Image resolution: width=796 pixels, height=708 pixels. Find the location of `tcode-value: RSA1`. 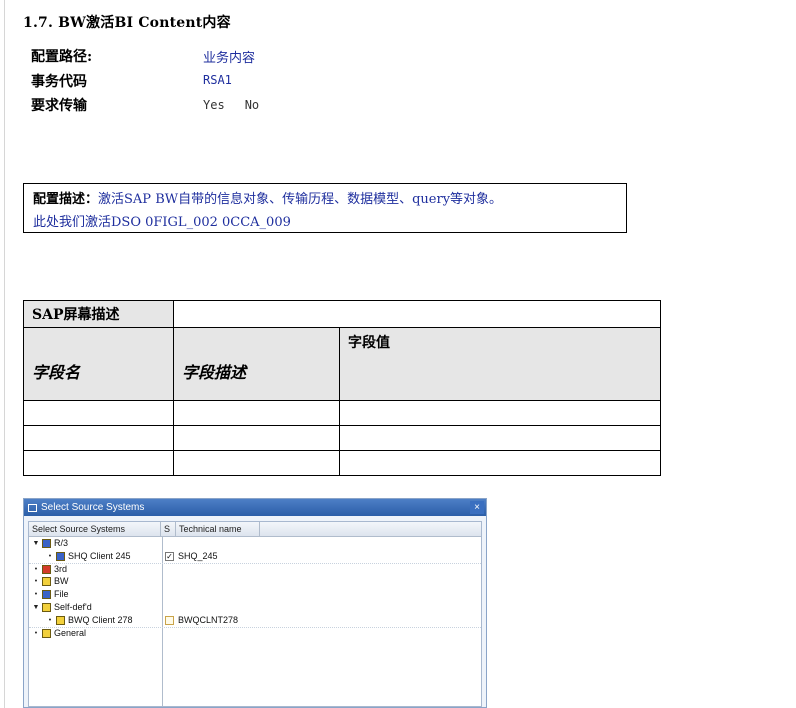

tcode-value: RSA1 is located at coordinates (217, 80).